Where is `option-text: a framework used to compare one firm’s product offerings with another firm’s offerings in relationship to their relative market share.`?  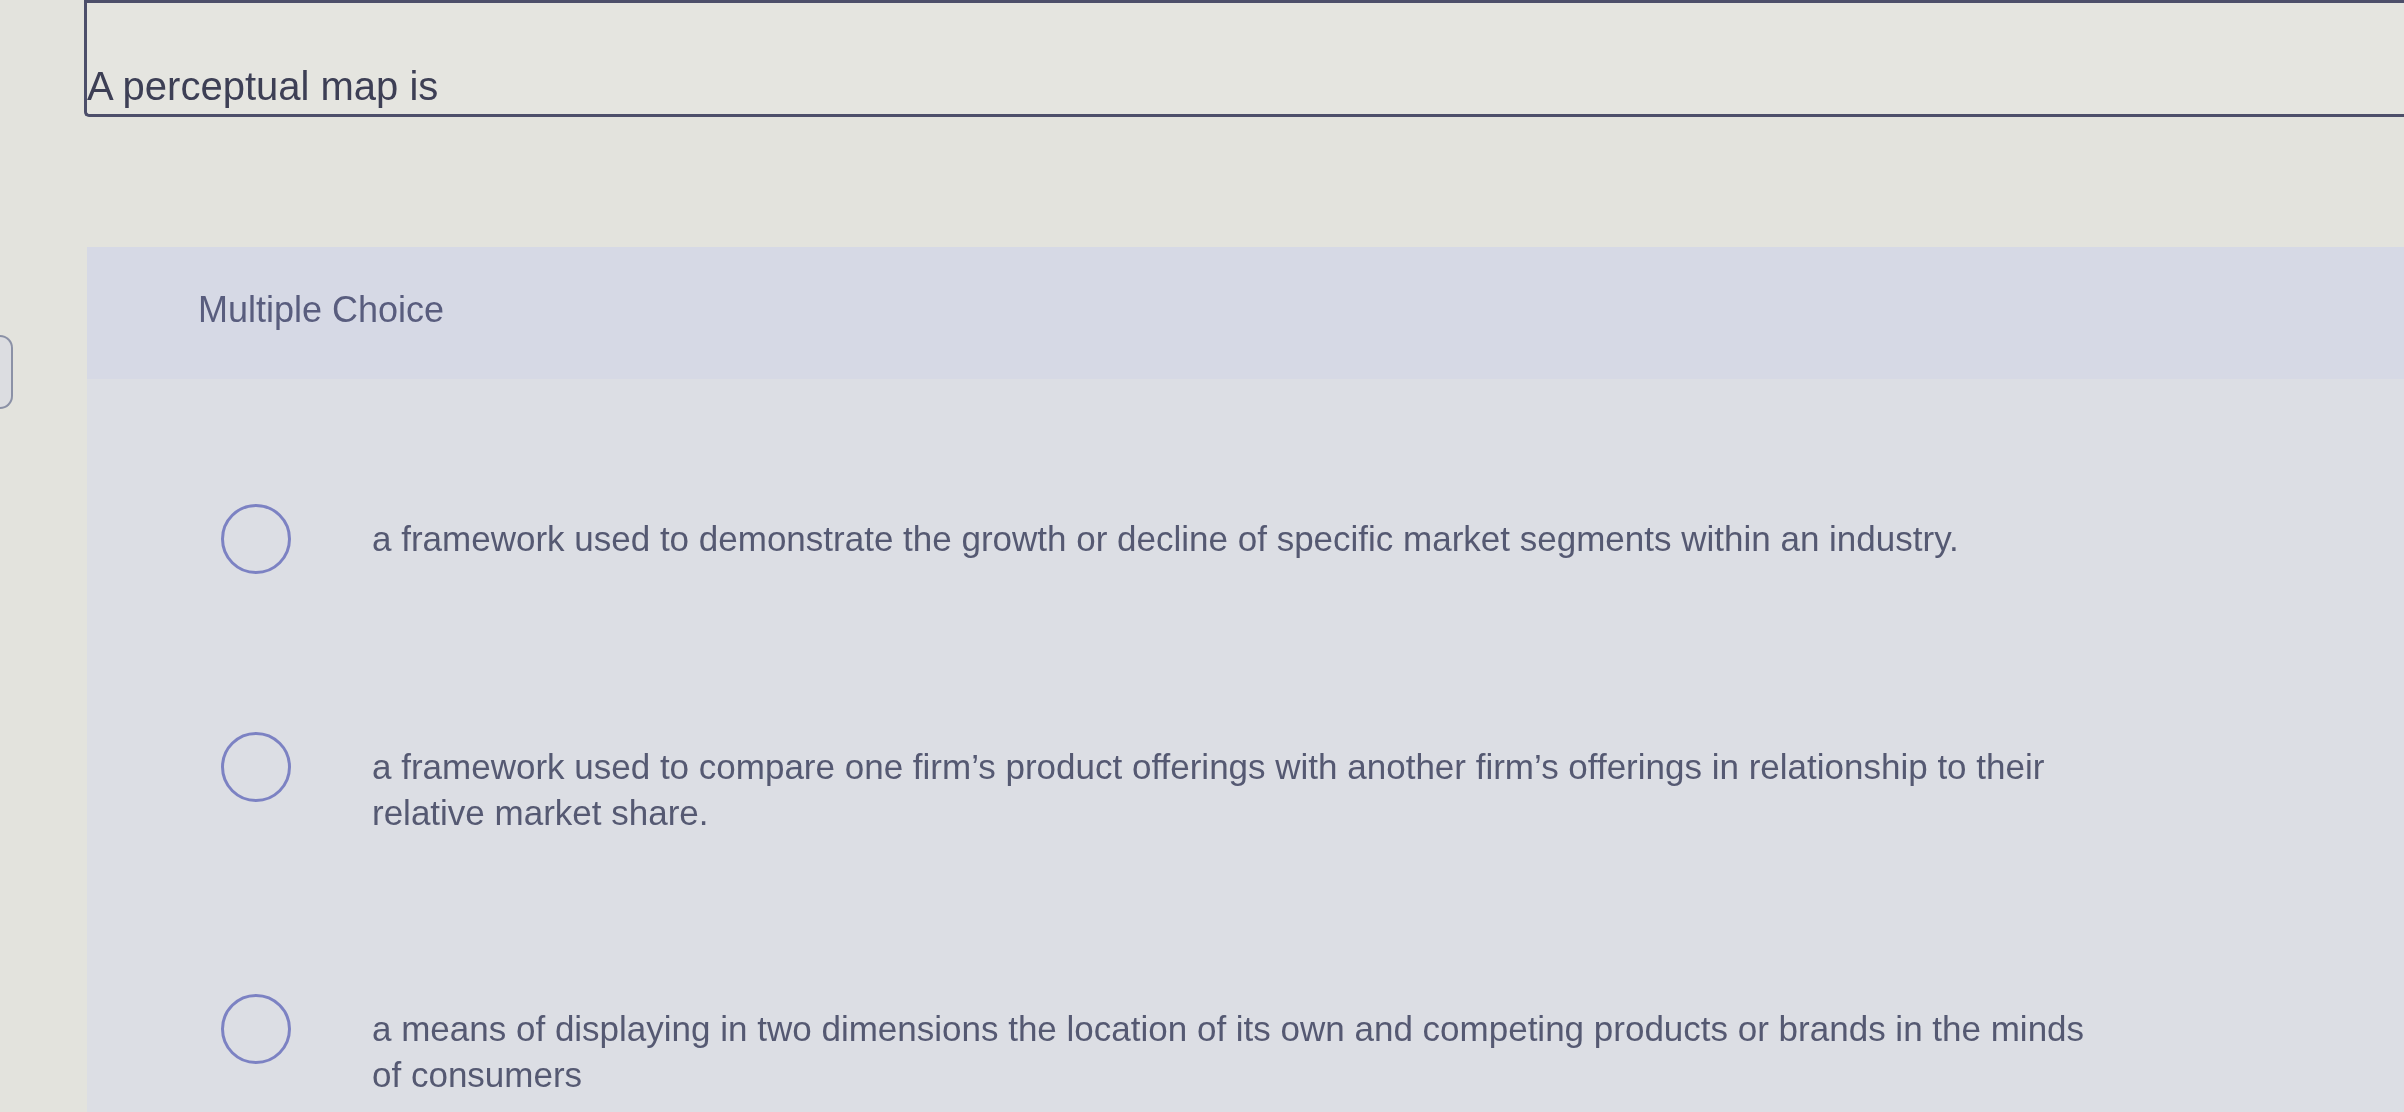
option-text: a framework used to compare one firm’s product offerings with another firm’s offerings in relationship to their relative market share. is located at coordinates (1209, 790).